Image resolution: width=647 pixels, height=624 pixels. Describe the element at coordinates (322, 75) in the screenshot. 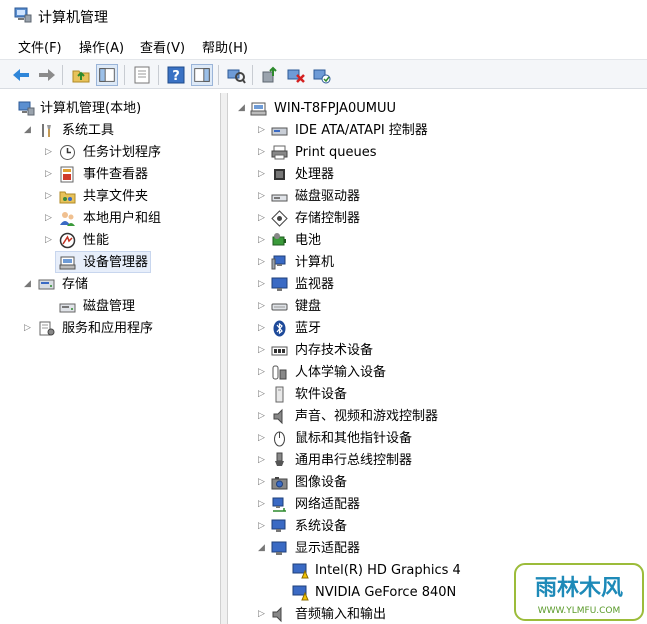

I see `enable-device-icon` at that location.